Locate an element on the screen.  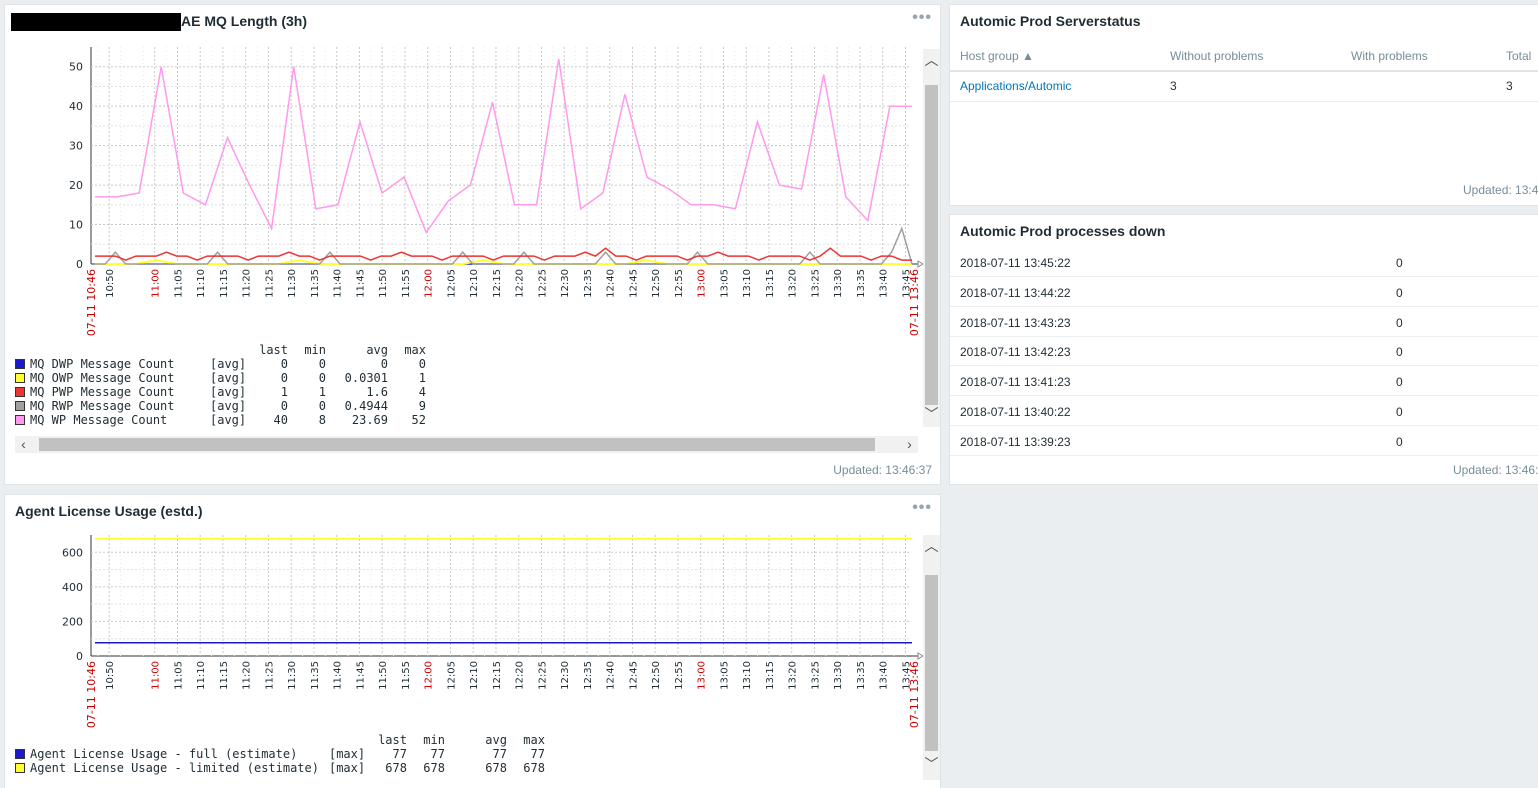
x-tick-label: 10:50 is located at coordinates (110, 283).